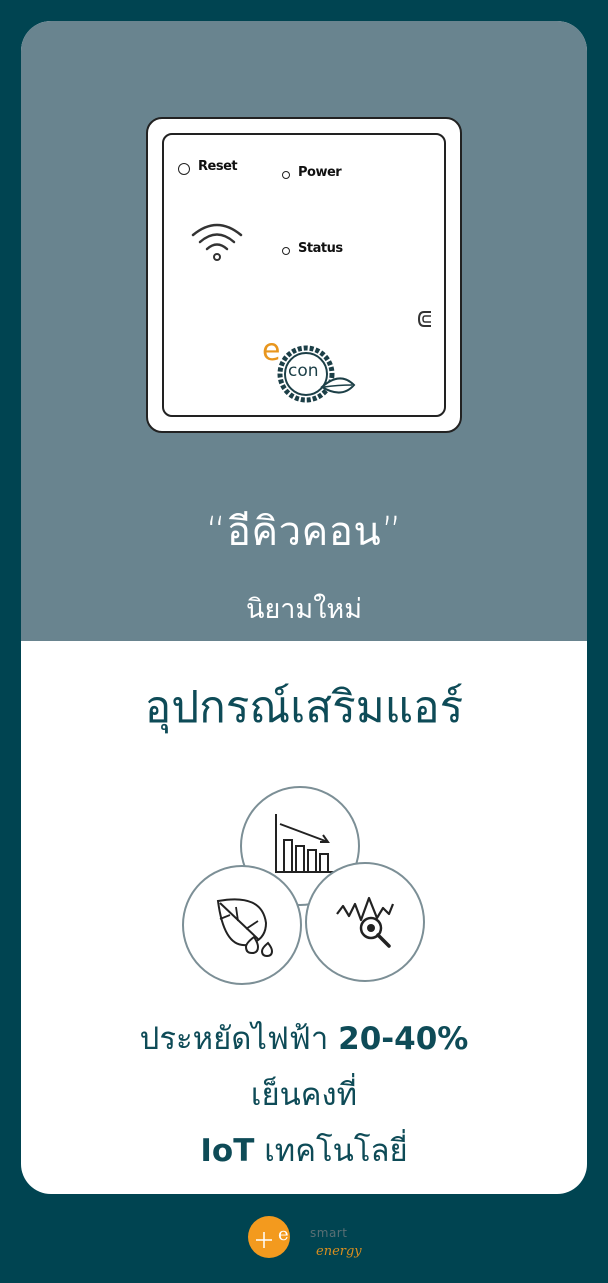  Describe the element at coordinates (264, 1240) in the screenshot. I see `plus-icon` at that location.